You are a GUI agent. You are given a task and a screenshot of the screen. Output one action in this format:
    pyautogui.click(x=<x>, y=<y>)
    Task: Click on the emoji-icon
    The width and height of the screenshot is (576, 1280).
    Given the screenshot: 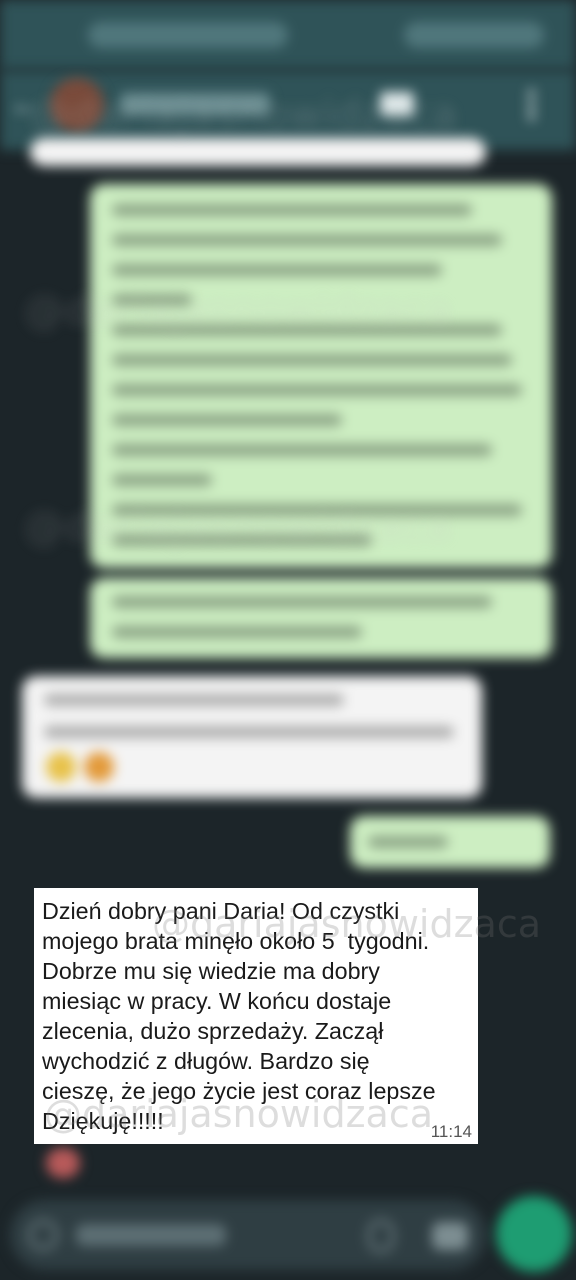 What is the action you would take?
    pyautogui.click(x=43, y=1235)
    